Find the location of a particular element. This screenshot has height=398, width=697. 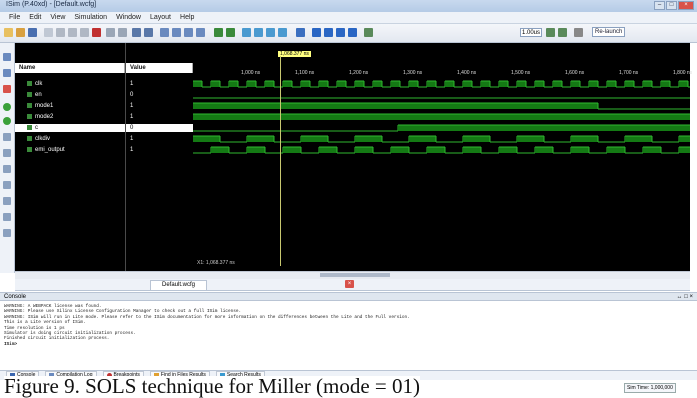

go-to-end-icon is located at coordinates (7, 121).